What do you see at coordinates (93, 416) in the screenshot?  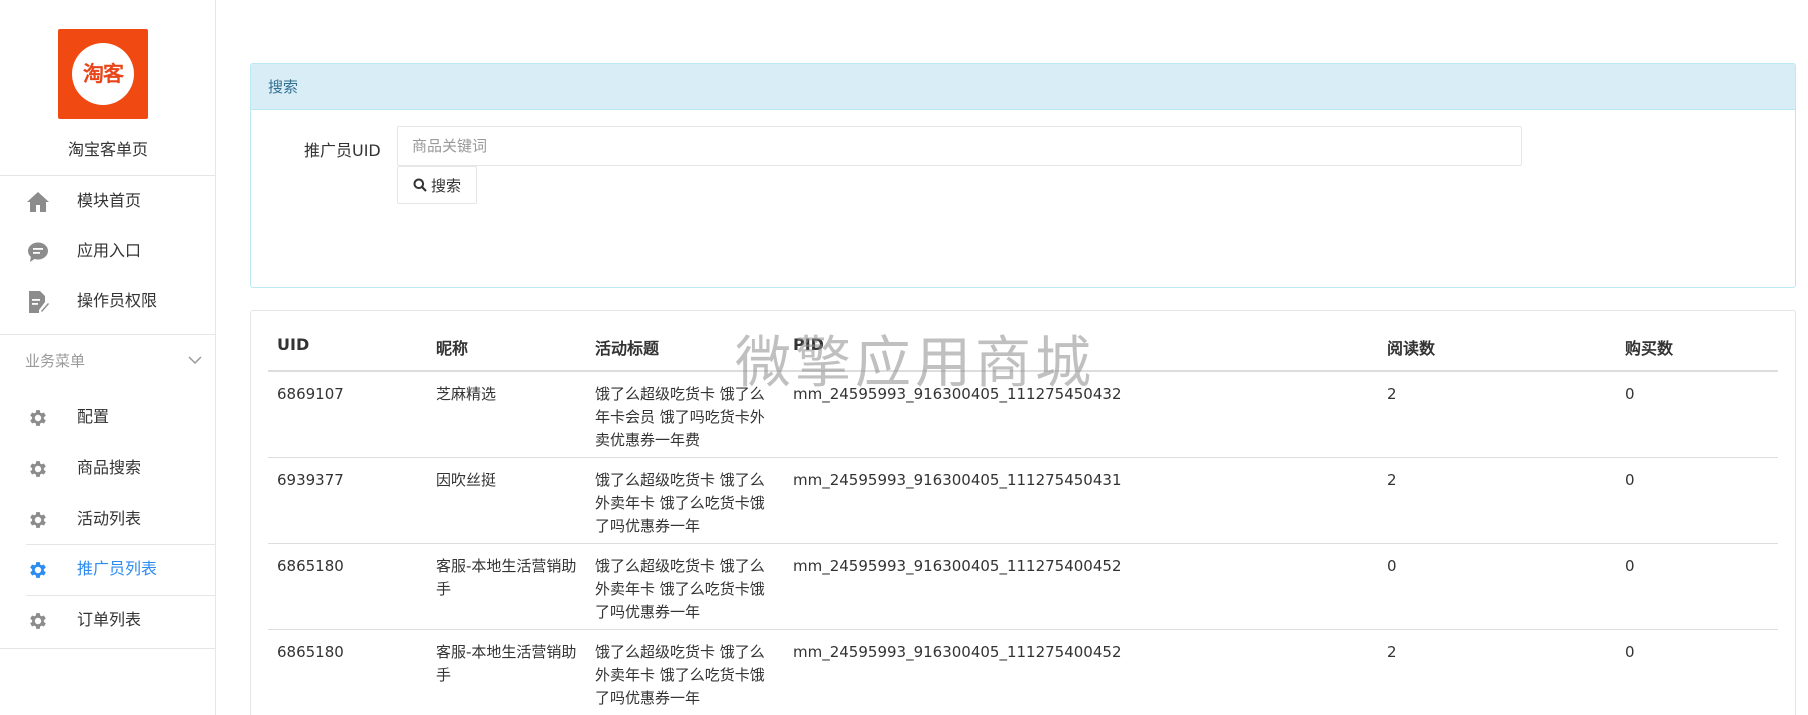 I see `nav-label: 配置` at bounding box center [93, 416].